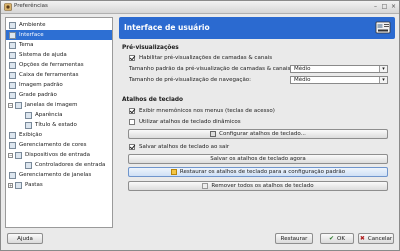 This screenshot has width=400, height=251. I want to click on tree-item-janelas-imagem: Janelas de imagem, so click(46, 105).